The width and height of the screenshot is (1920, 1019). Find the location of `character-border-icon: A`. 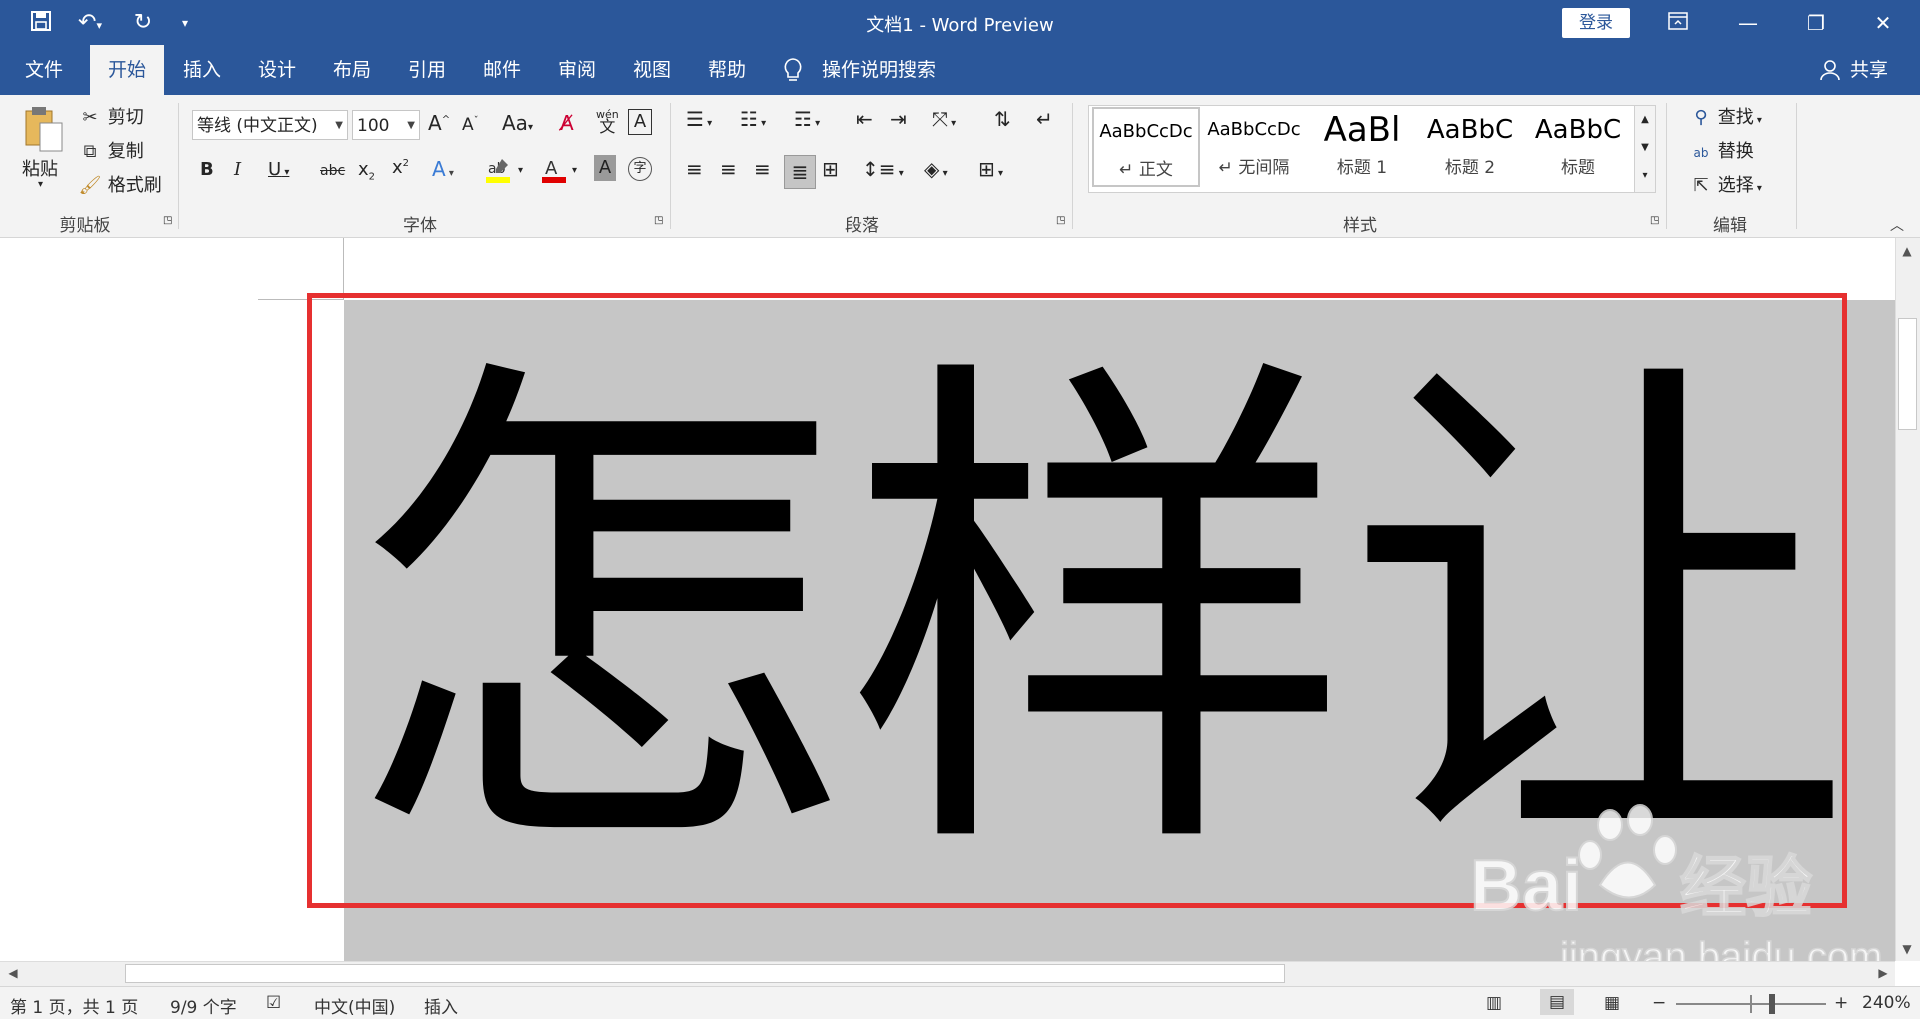

character-border-icon: A is located at coordinates (640, 122).